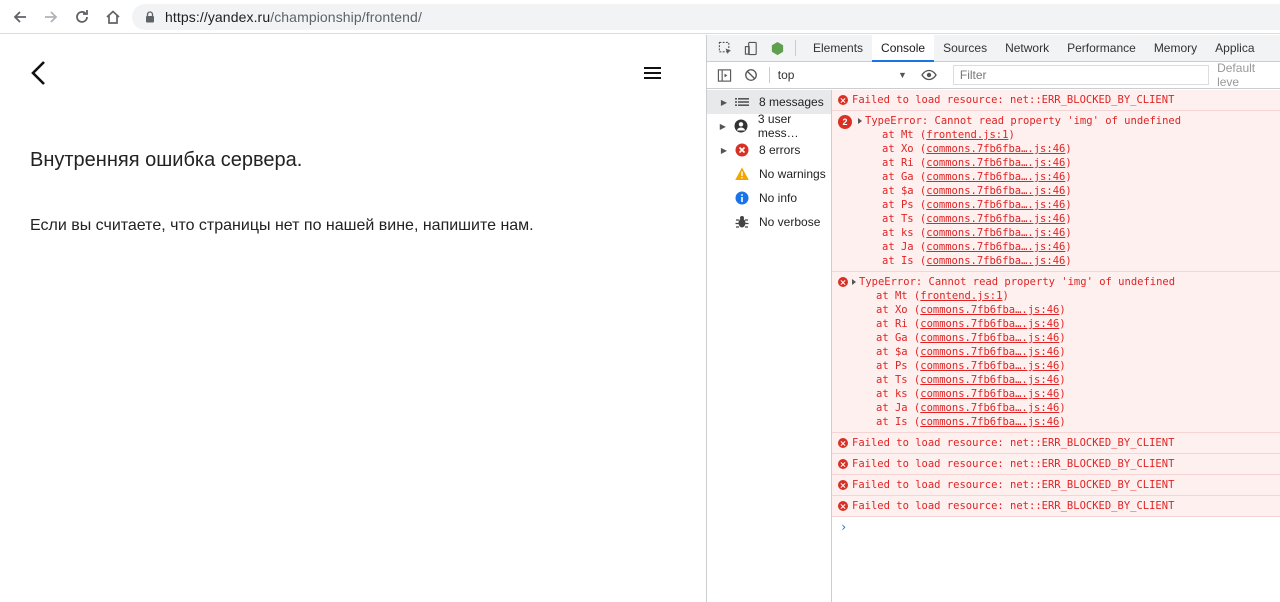 The width and height of the screenshot is (1280, 602). I want to click on menu-icon, so click(652, 73).